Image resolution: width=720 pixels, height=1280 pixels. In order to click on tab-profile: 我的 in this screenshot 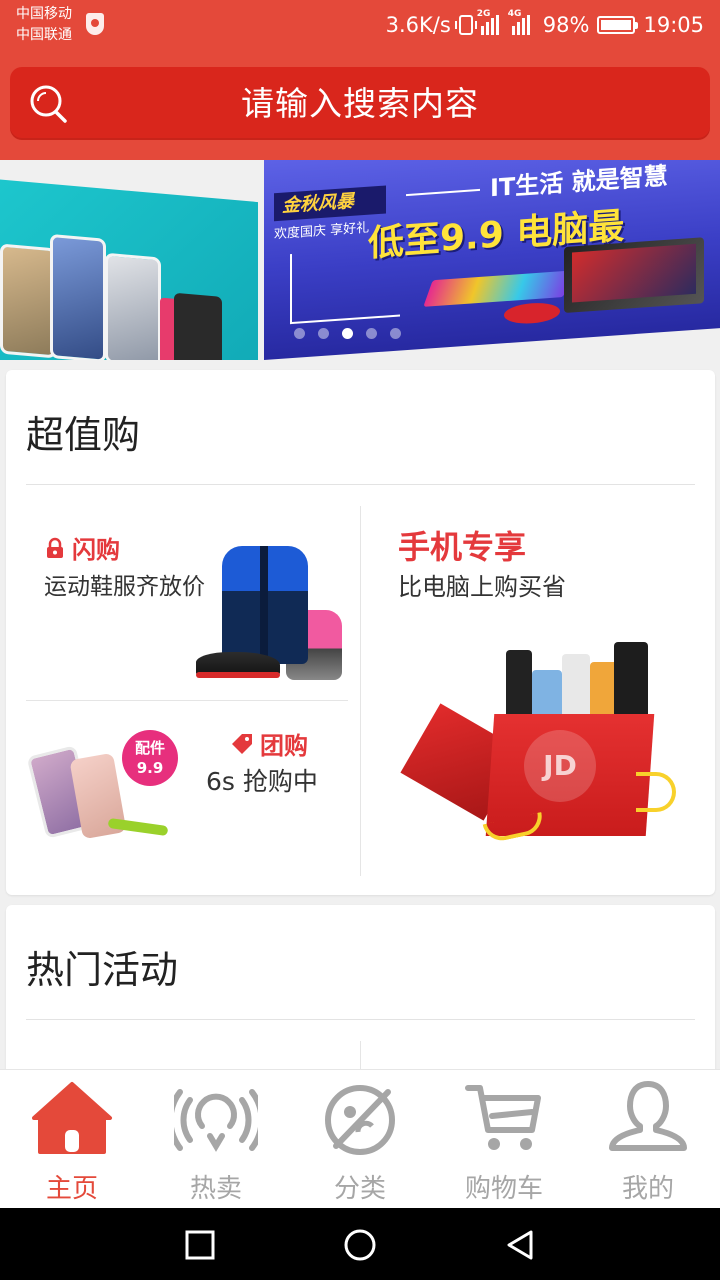, I will do `click(648, 1139)`.